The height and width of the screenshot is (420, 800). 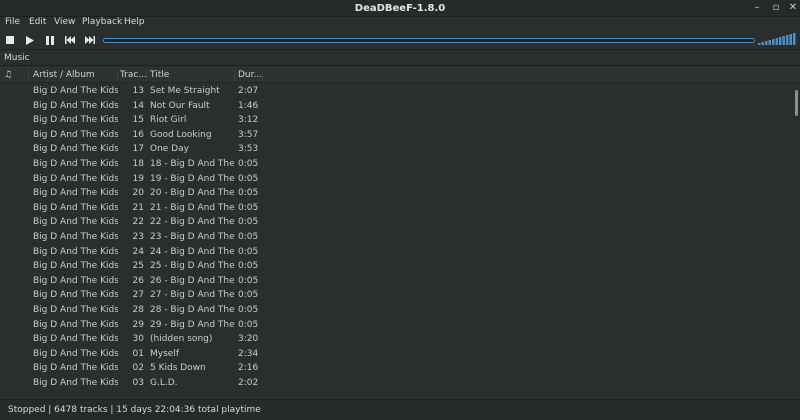 I want to click on title-cell: Not Our Fault, so click(x=180, y=105).